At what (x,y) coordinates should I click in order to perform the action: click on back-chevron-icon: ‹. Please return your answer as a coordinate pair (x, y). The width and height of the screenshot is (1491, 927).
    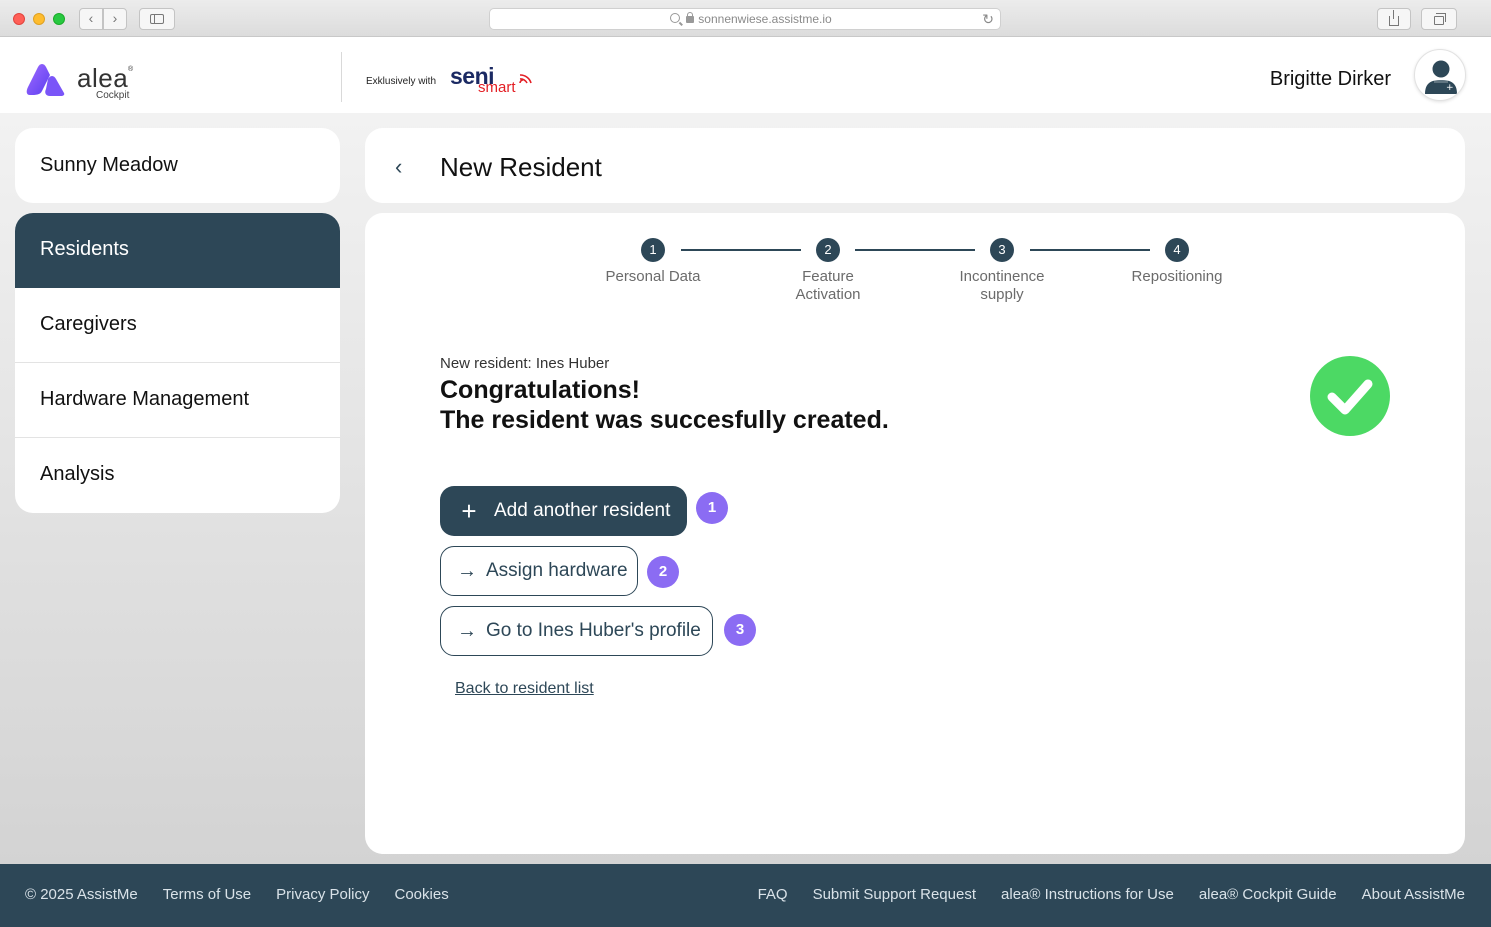
    Looking at the image, I should click on (398, 167).